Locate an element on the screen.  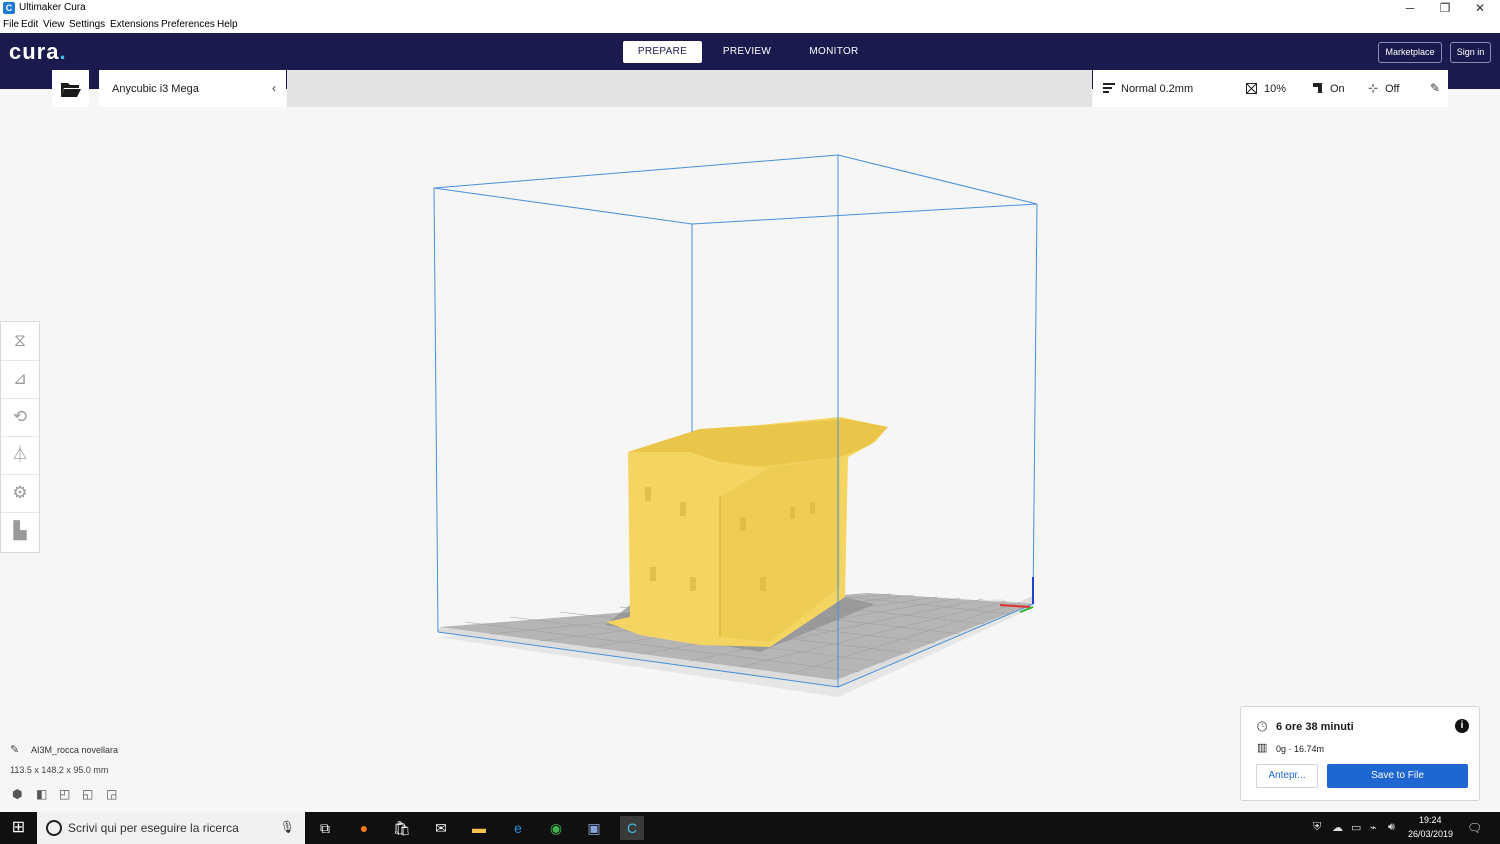
folder-open-icon is located at coordinates (71, 90).